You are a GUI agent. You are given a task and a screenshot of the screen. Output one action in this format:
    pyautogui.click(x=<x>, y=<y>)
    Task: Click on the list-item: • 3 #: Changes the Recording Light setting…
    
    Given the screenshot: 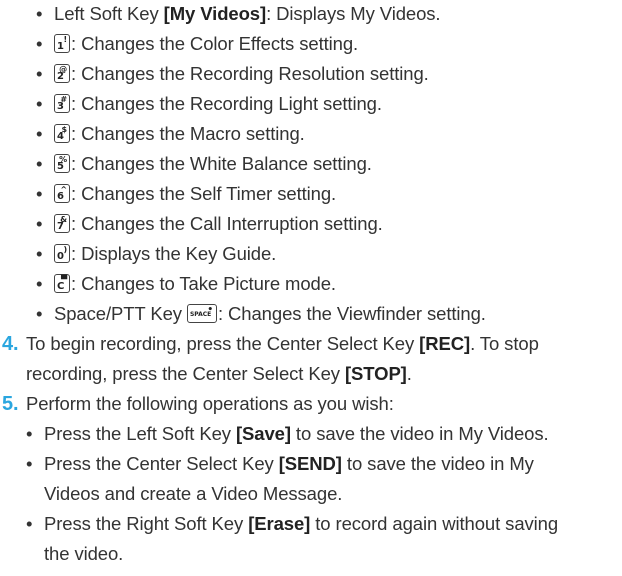 What is the action you would take?
    pyautogui.click(x=209, y=104)
    